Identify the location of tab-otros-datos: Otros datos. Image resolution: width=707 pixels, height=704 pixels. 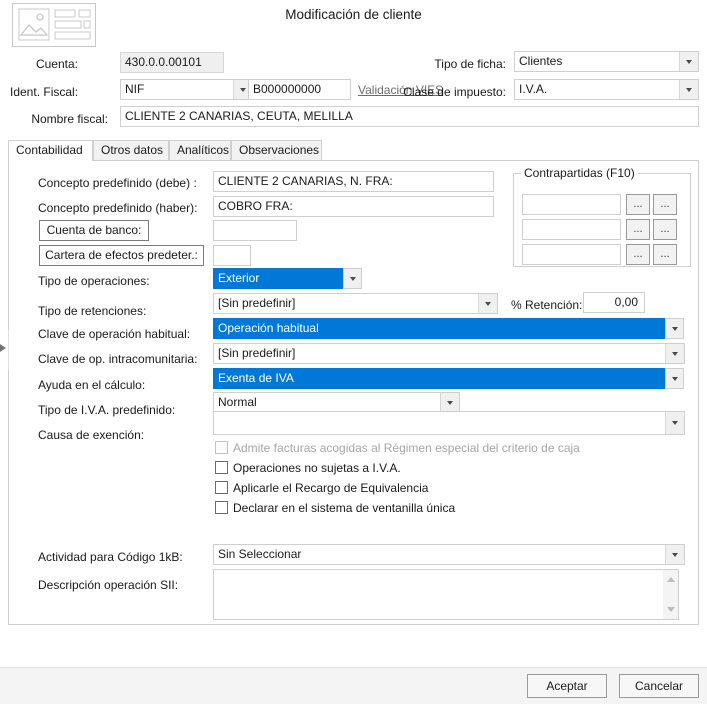
(131, 150).